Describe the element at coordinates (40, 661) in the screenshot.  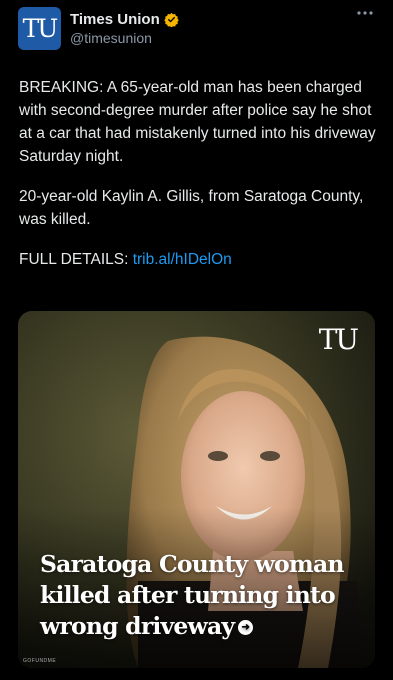
I see `photo-credit: GOFUNDME` at that location.